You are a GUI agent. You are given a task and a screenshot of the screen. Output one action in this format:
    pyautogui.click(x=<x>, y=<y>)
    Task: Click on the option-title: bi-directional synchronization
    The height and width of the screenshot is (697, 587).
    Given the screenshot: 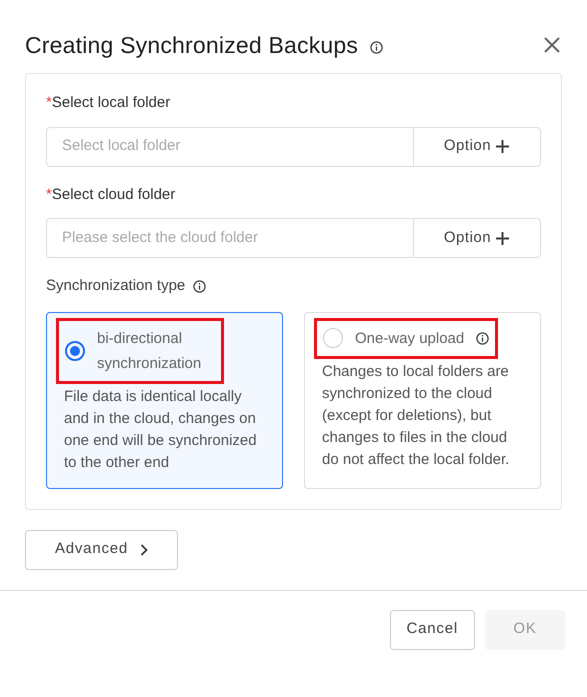 What is the action you would take?
    pyautogui.click(x=149, y=351)
    